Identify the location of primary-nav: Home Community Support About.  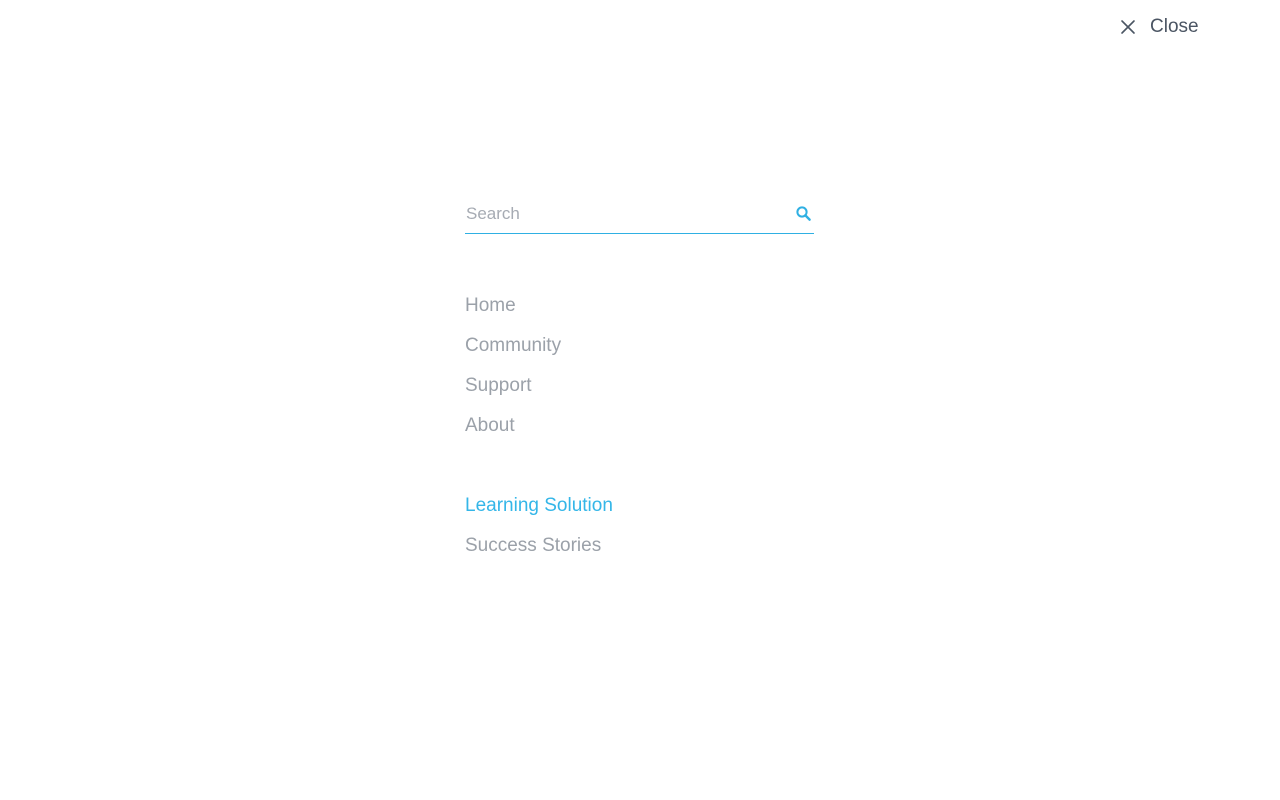
(513, 370).